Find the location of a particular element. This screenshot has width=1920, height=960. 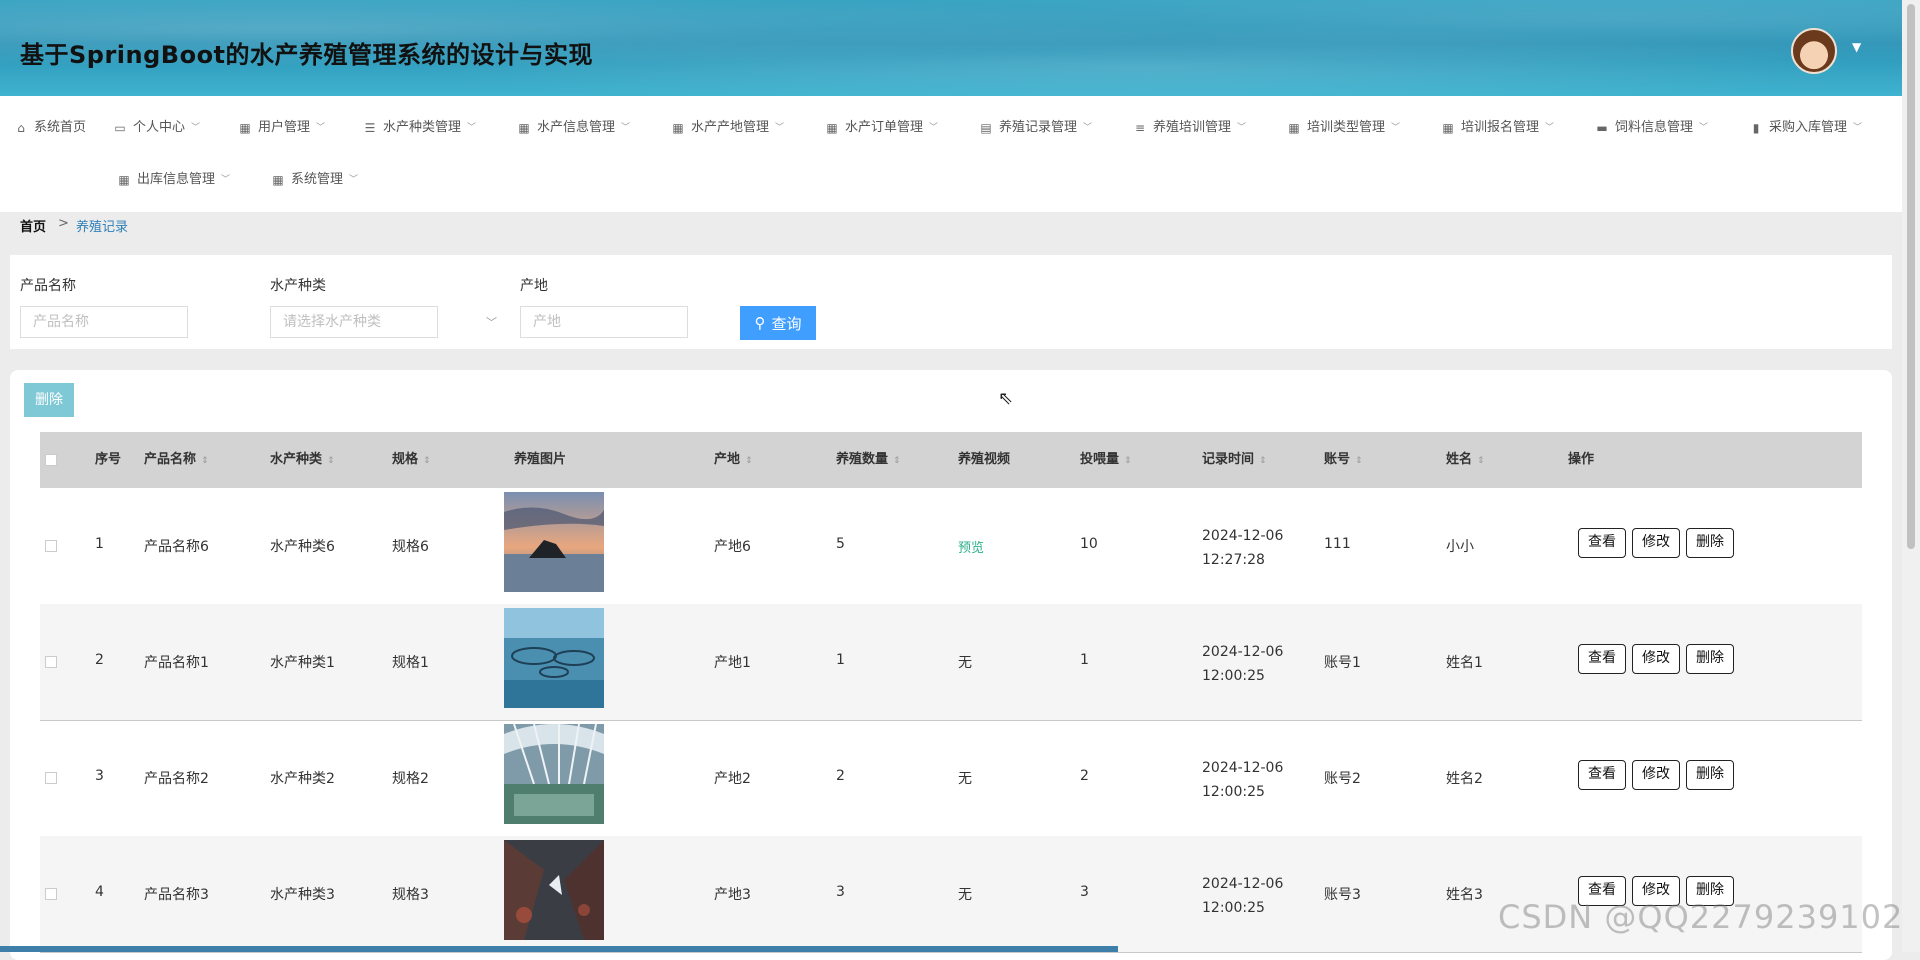

col-species-label: 水产种类 is located at coordinates (296, 459).